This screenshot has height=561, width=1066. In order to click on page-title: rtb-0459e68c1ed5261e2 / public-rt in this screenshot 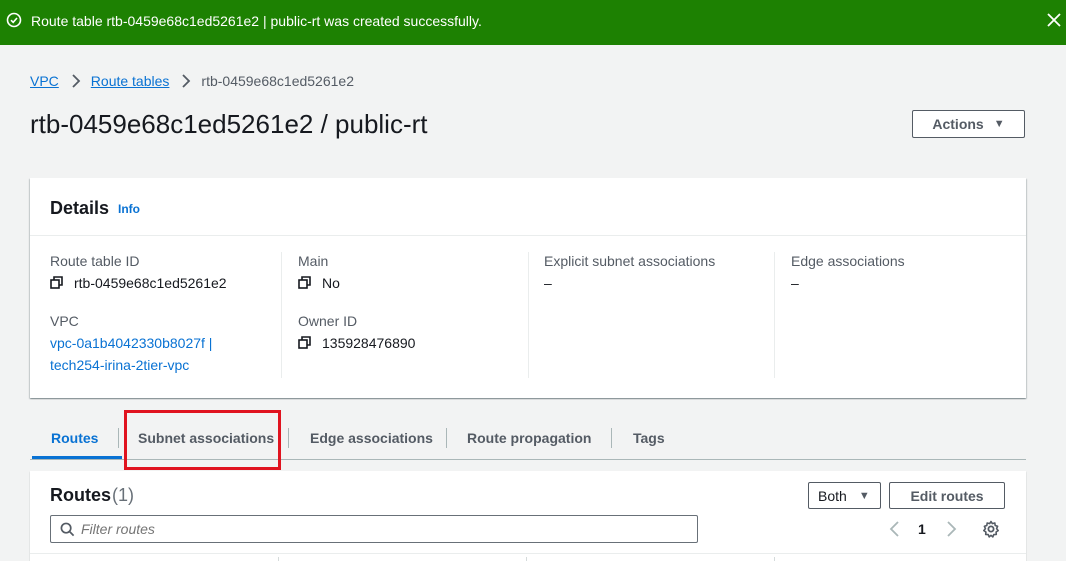, I will do `click(229, 124)`.